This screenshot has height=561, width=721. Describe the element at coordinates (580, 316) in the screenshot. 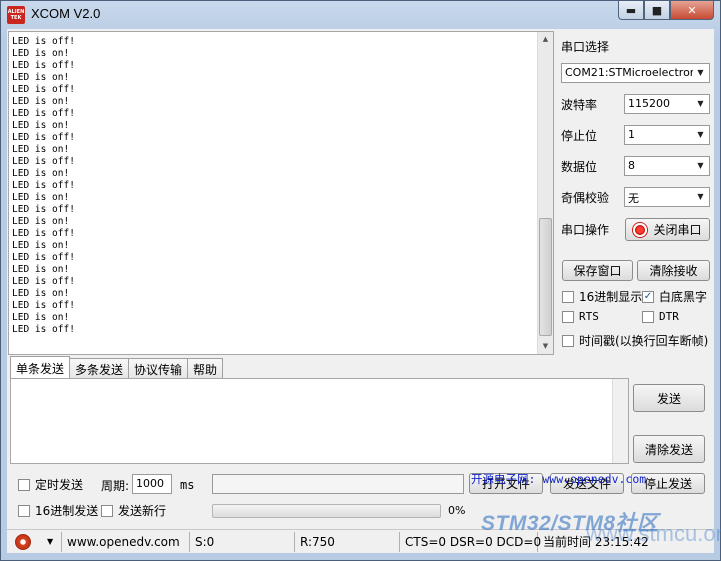

I see `rts-checkbox: RTS` at that location.